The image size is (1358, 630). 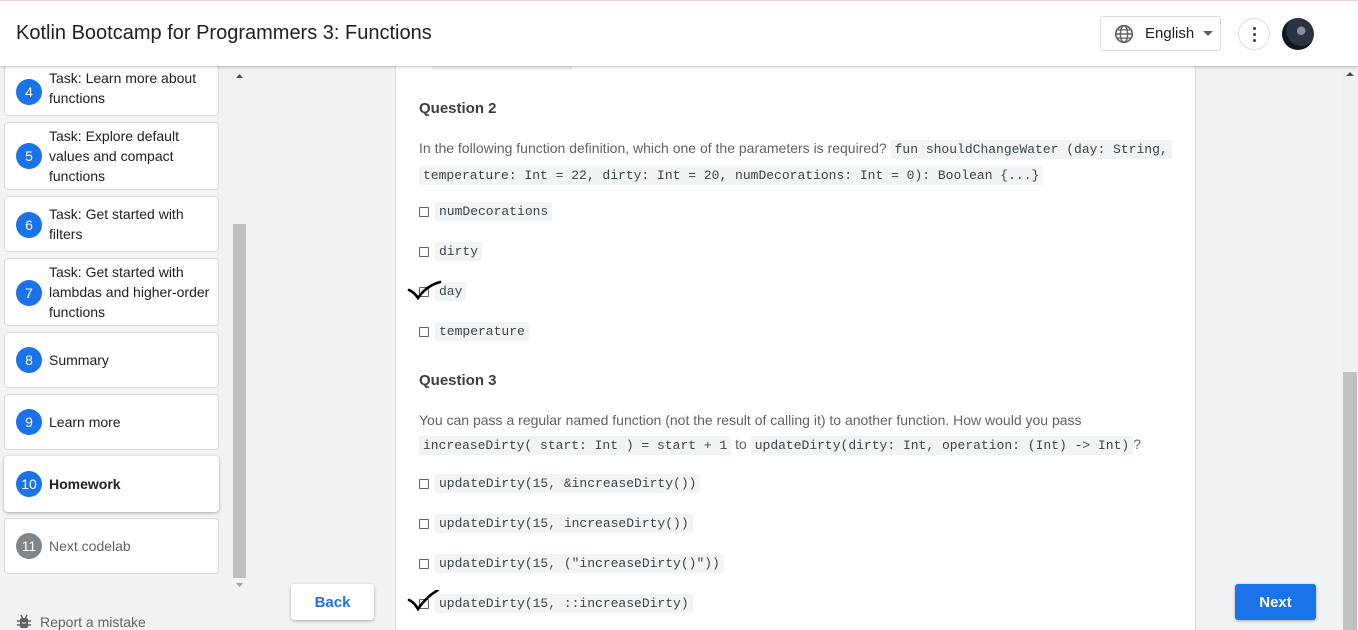 I want to click on question-3-title: Question 3, so click(x=458, y=380).